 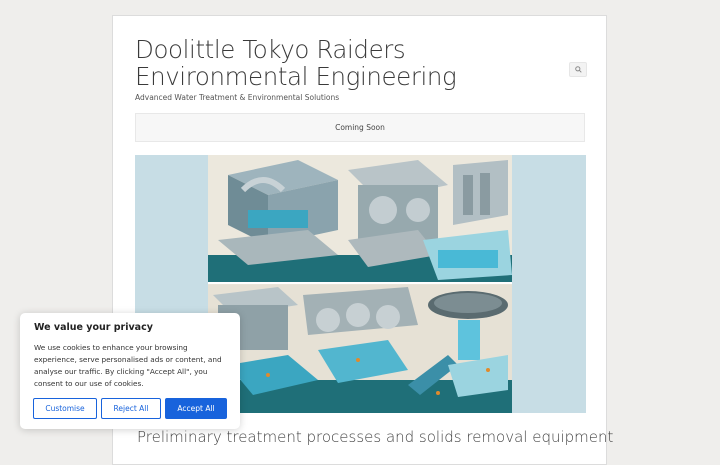 What do you see at coordinates (93, 327) in the screenshot?
I see `cookie-banner-title: We value your privacy` at bounding box center [93, 327].